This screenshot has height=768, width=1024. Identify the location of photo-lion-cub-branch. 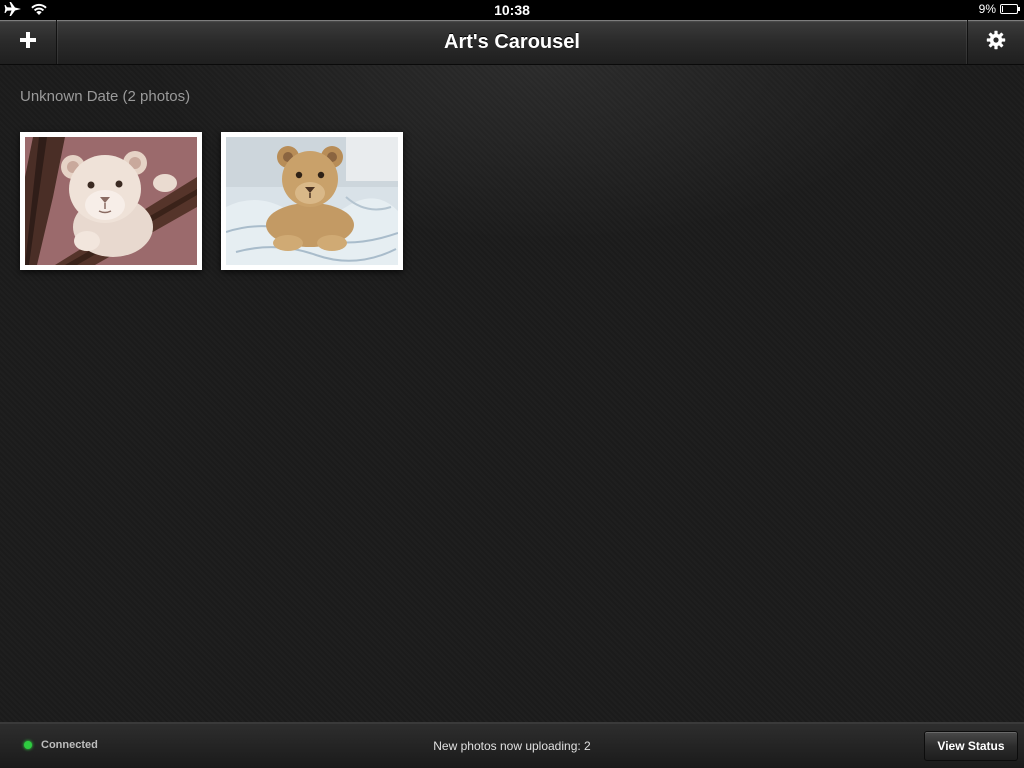
(111, 201).